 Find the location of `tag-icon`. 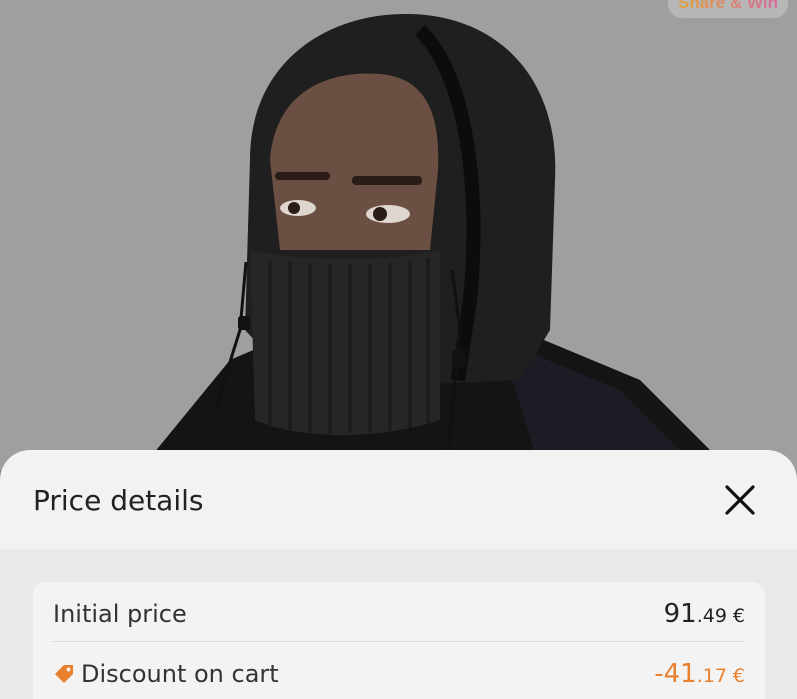

tag-icon is located at coordinates (64, 674).